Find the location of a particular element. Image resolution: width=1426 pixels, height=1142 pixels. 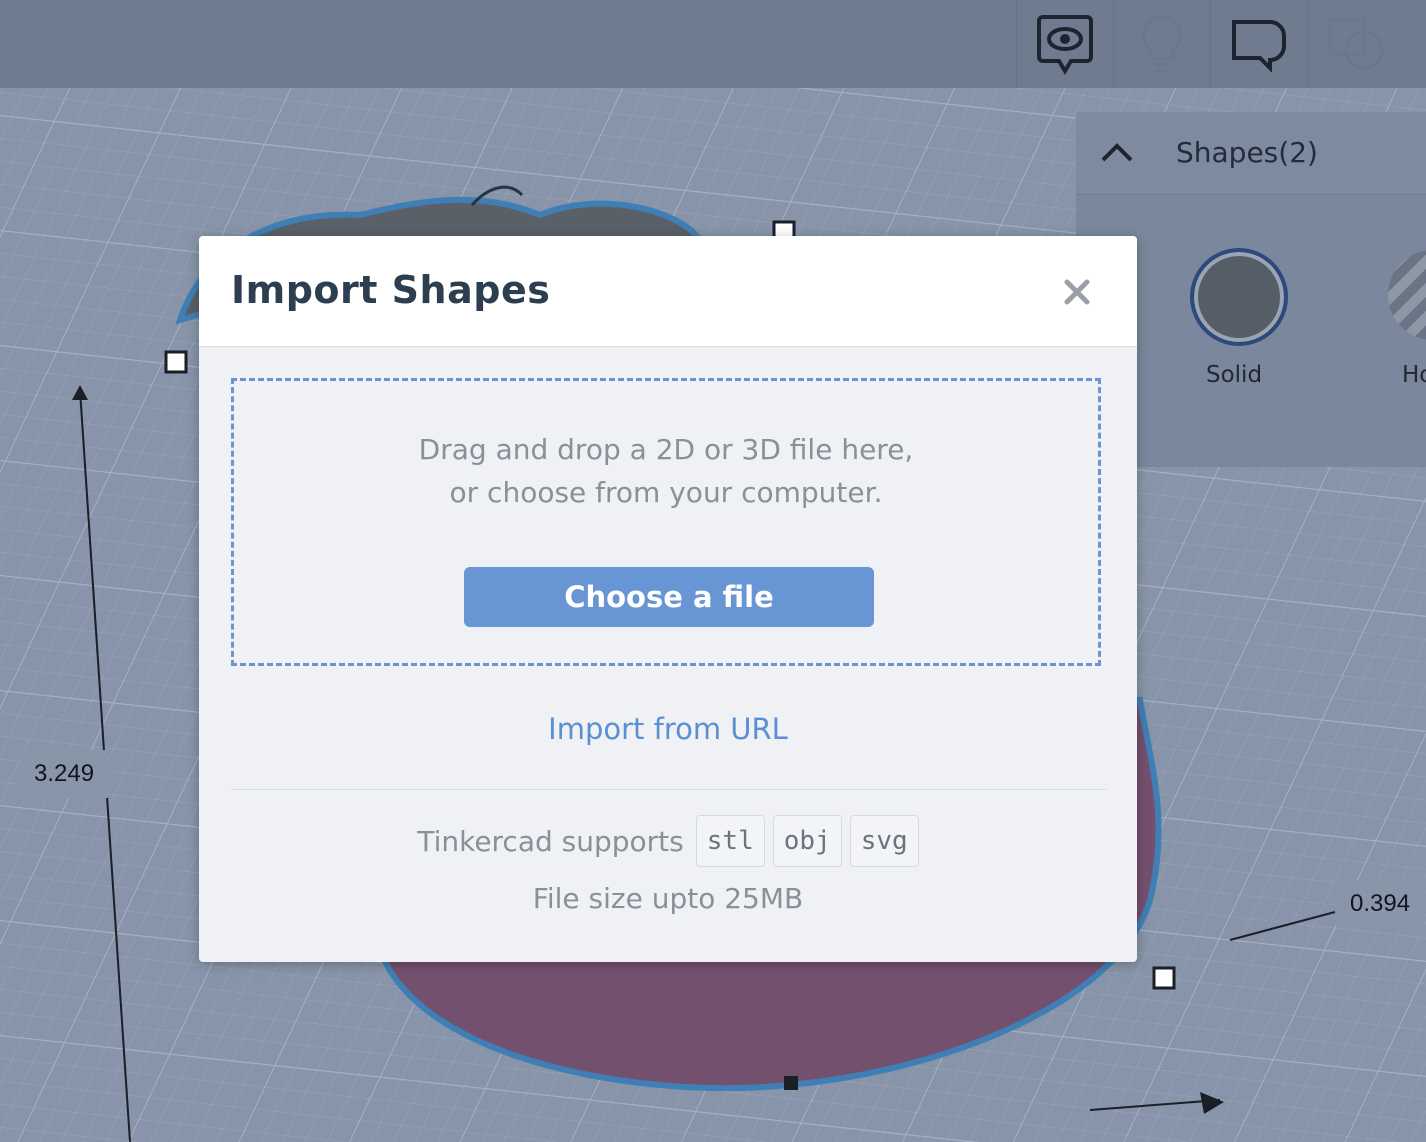

copy-shape-icon is located at coordinates (1356, 44).